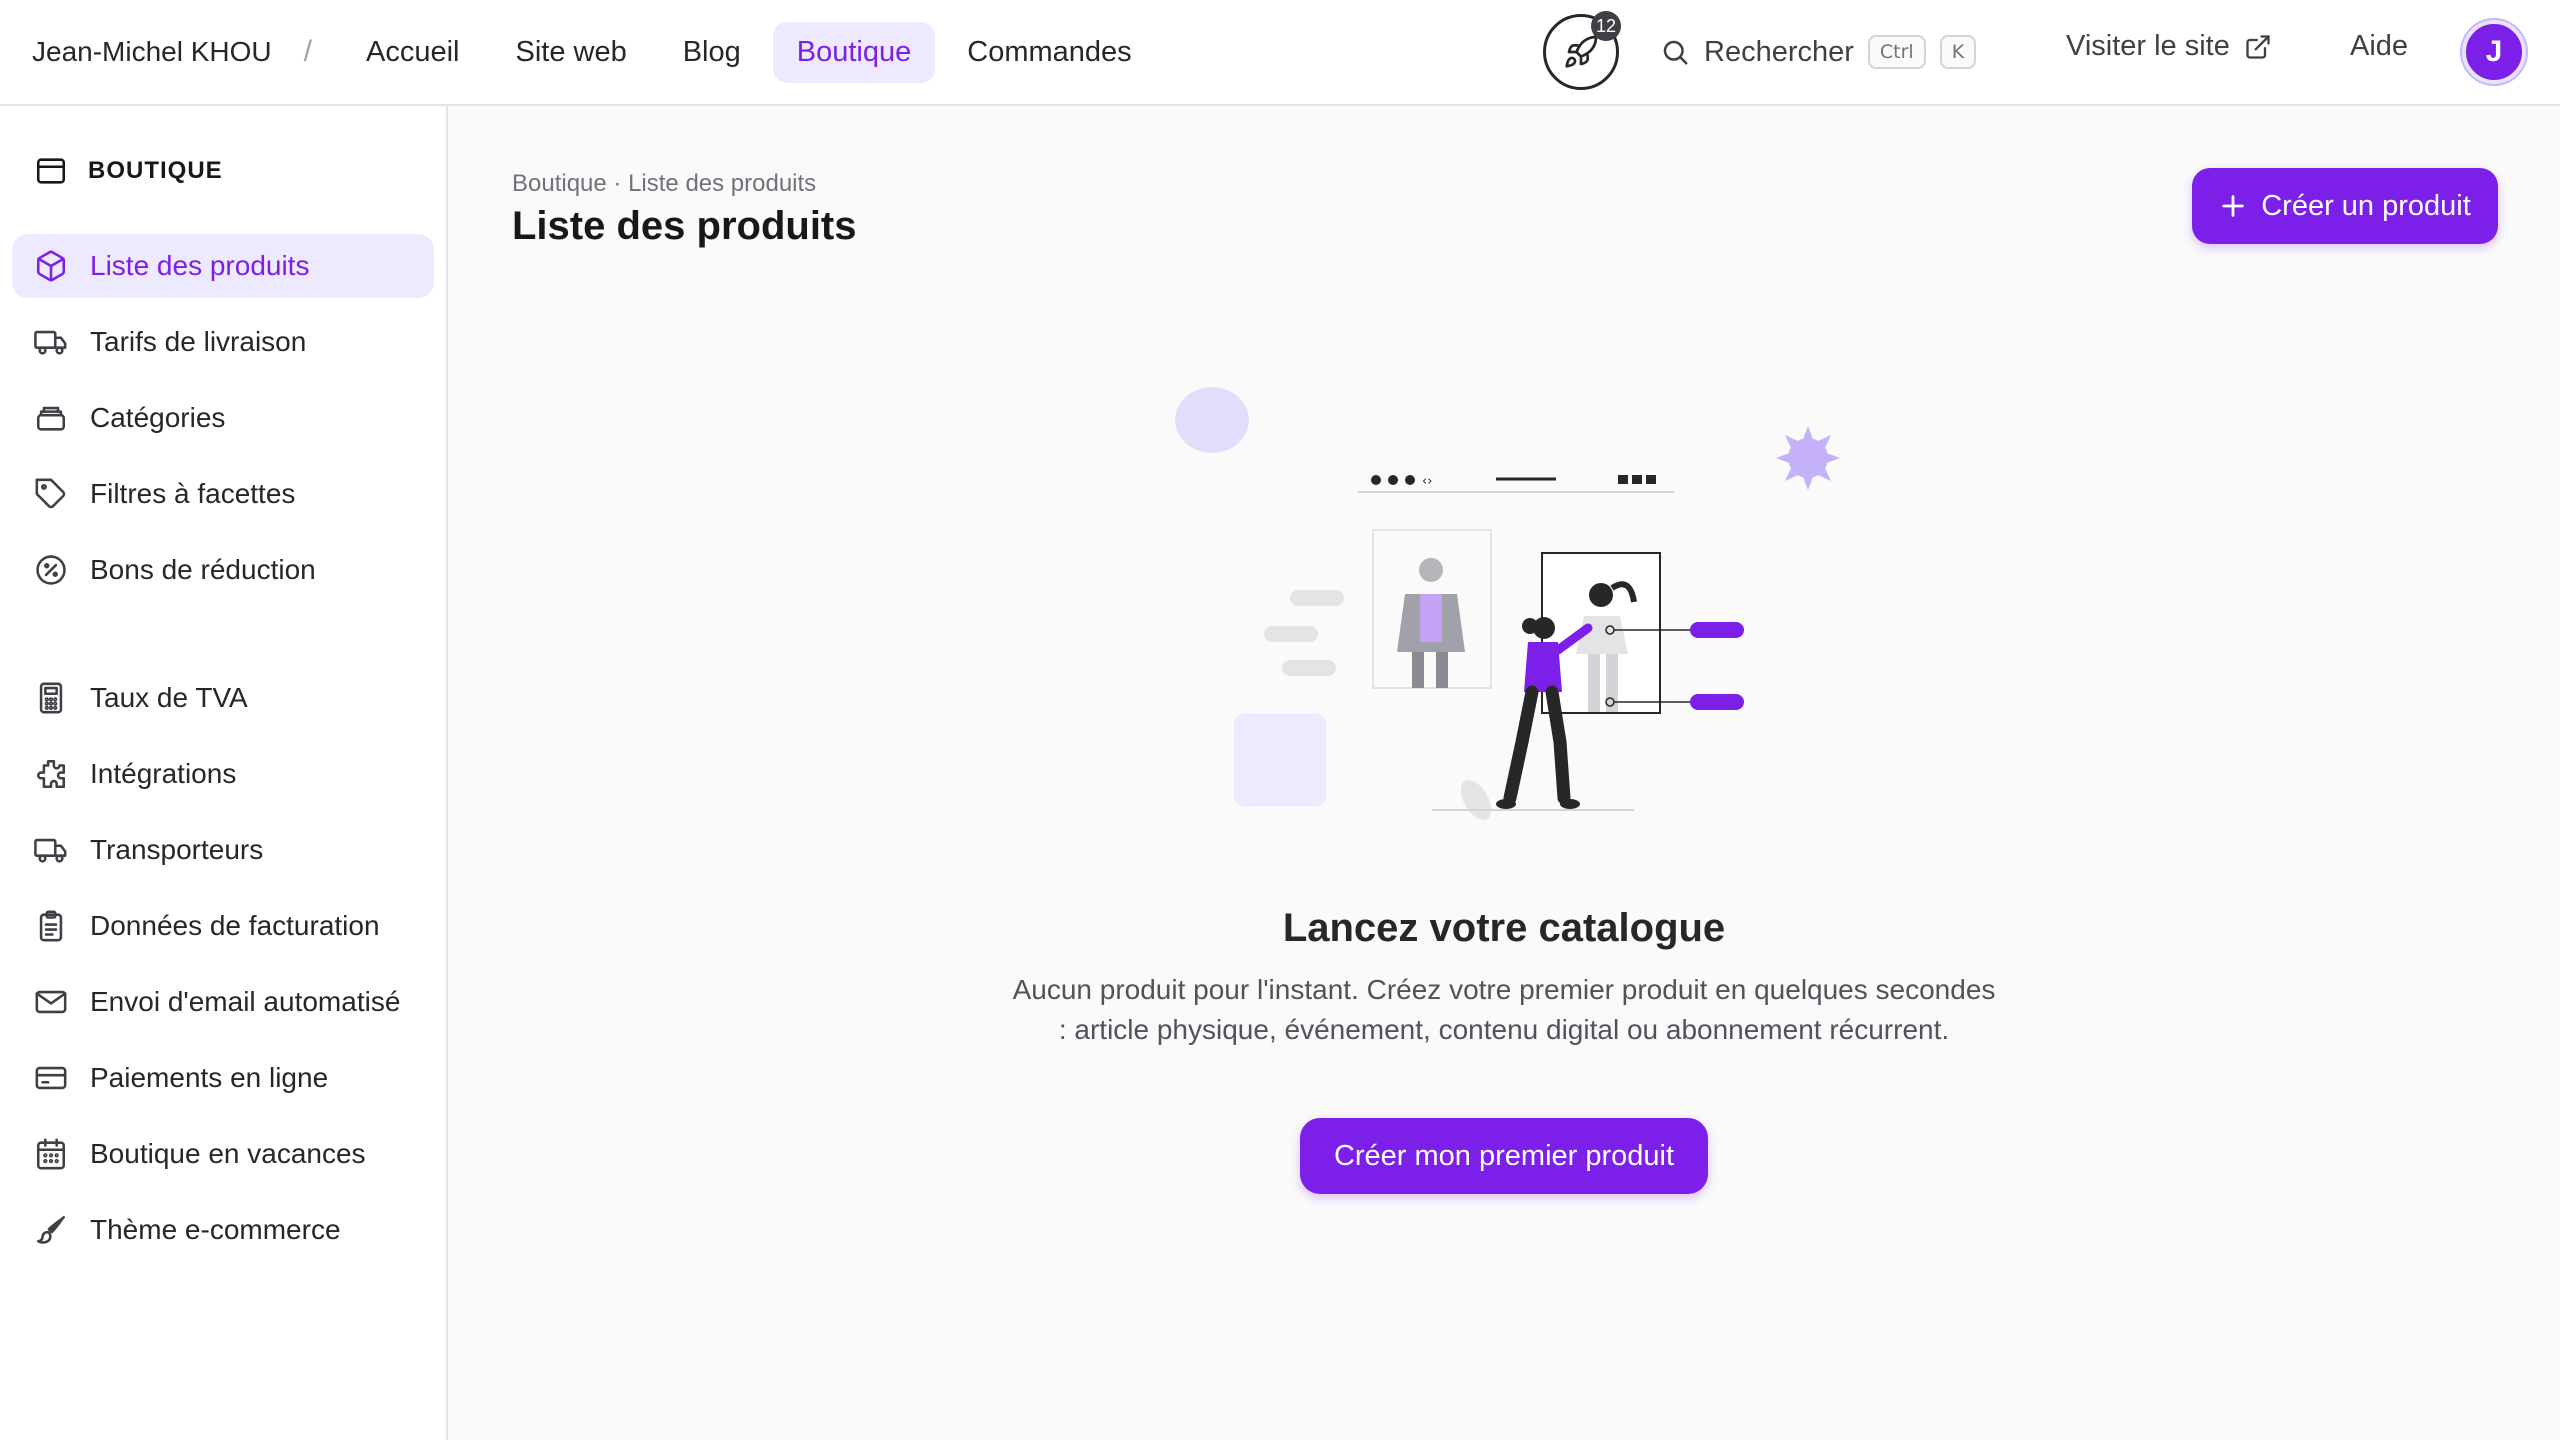 Image resolution: width=2560 pixels, height=1440 pixels. Describe the element at coordinates (209, 1077) in the screenshot. I see `sidebar-item-label: Paiements en ligne` at that location.